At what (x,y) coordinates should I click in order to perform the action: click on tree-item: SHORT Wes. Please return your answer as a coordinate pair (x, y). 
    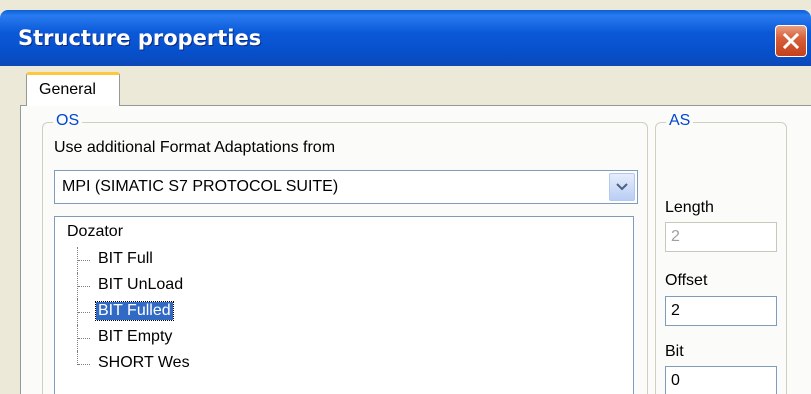
    Looking at the image, I should click on (207, 364).